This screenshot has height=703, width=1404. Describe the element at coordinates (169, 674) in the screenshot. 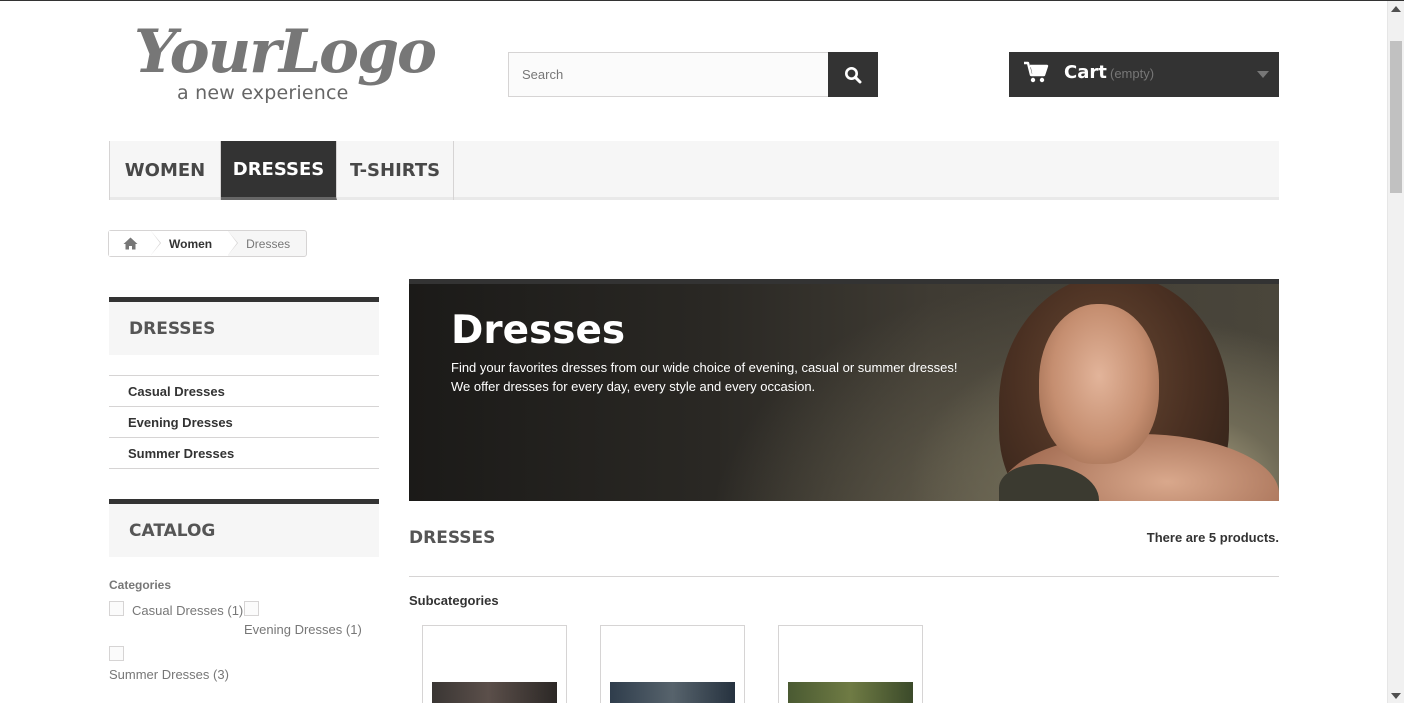

I see `filter-label-summer: Summer Dresses (3)` at that location.